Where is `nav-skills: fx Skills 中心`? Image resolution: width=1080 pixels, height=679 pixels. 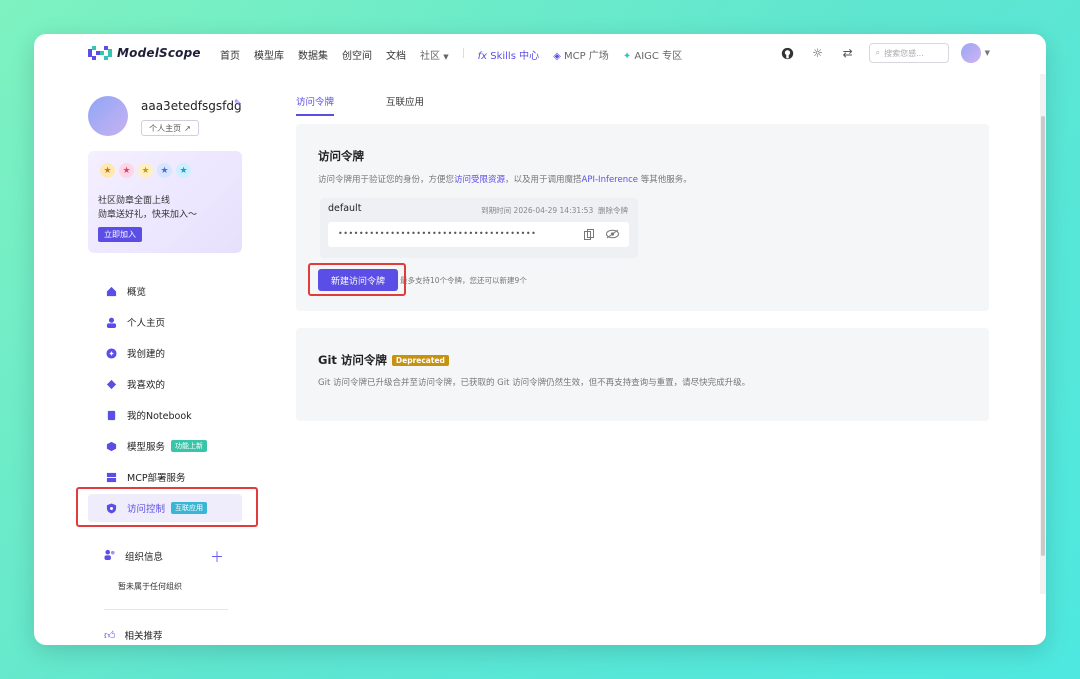 nav-skills: fx Skills 中心 is located at coordinates (509, 54).